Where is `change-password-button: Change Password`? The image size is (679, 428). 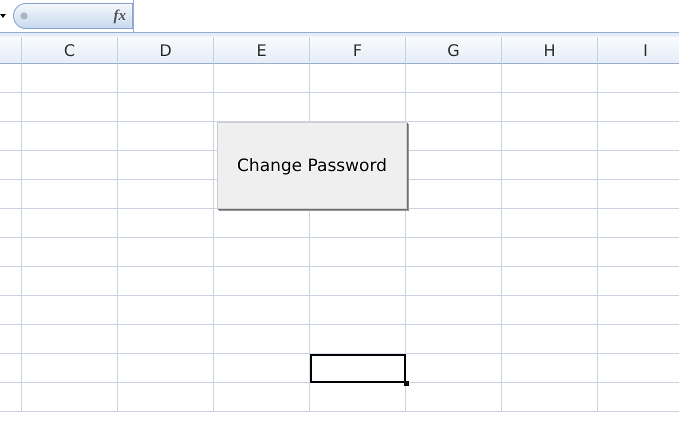
change-password-button: Change Password is located at coordinates (312, 165).